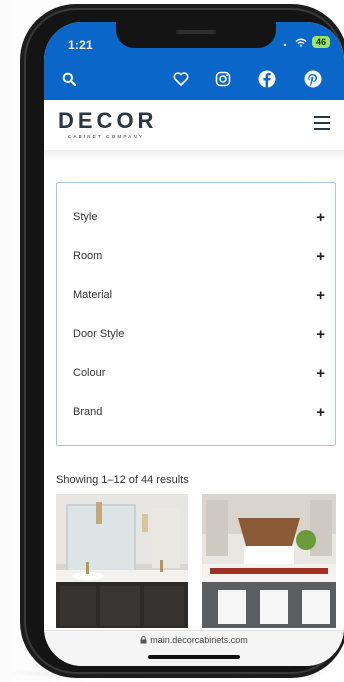  What do you see at coordinates (80, 45) in the screenshot?
I see `status-time: 1:21` at bounding box center [80, 45].